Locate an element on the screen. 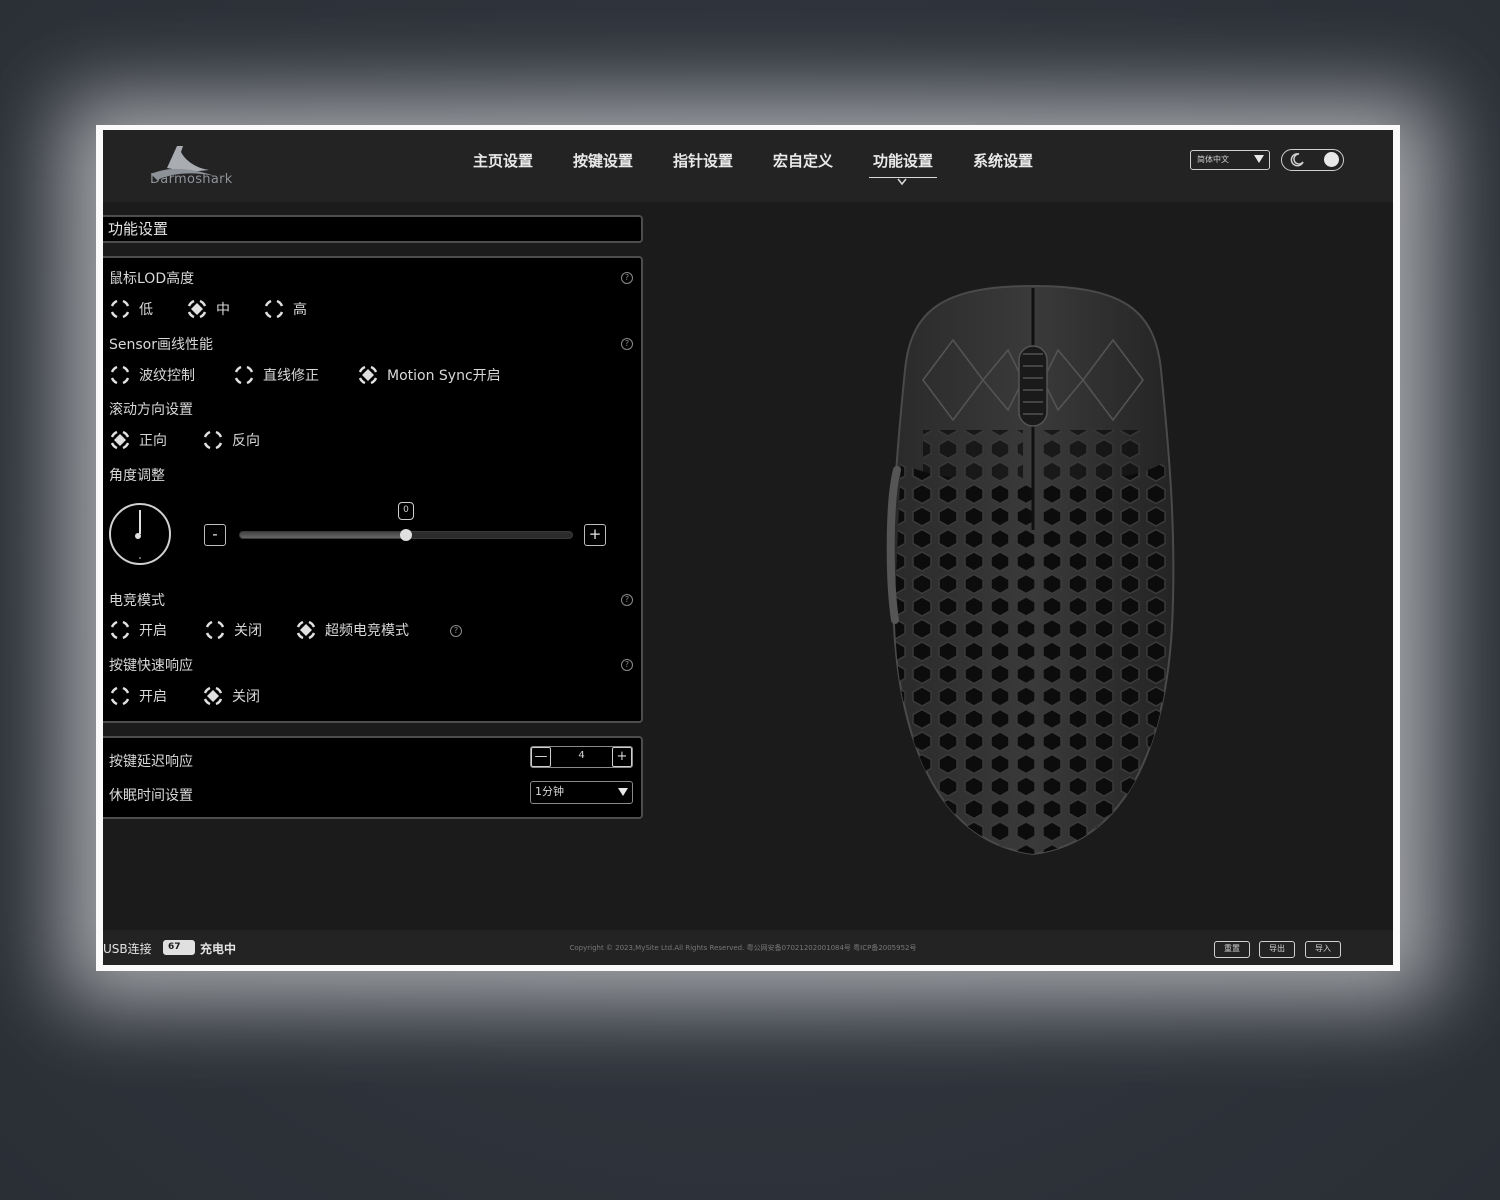 The image size is (1500, 1200). active-tab-chevron-icon is located at coordinates (902, 182).